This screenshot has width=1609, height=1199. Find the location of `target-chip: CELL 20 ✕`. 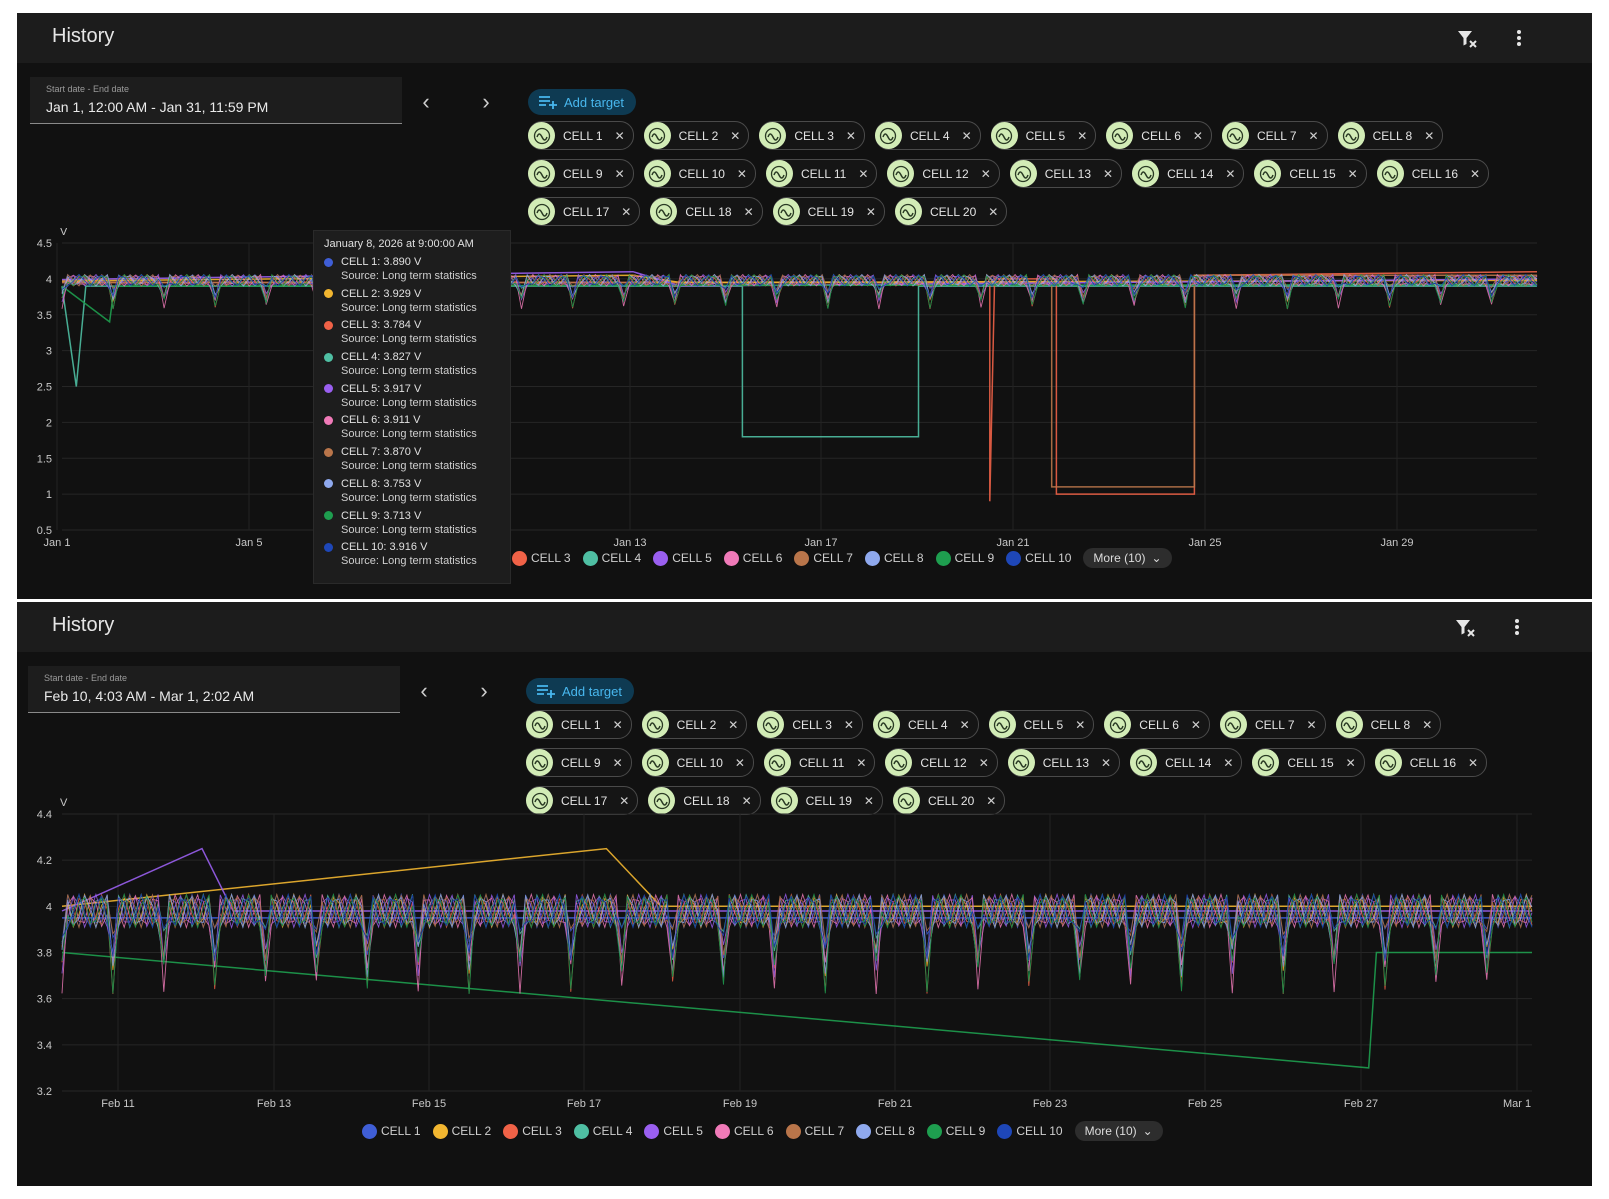

target-chip: CELL 20 ✕ is located at coordinates (951, 211).